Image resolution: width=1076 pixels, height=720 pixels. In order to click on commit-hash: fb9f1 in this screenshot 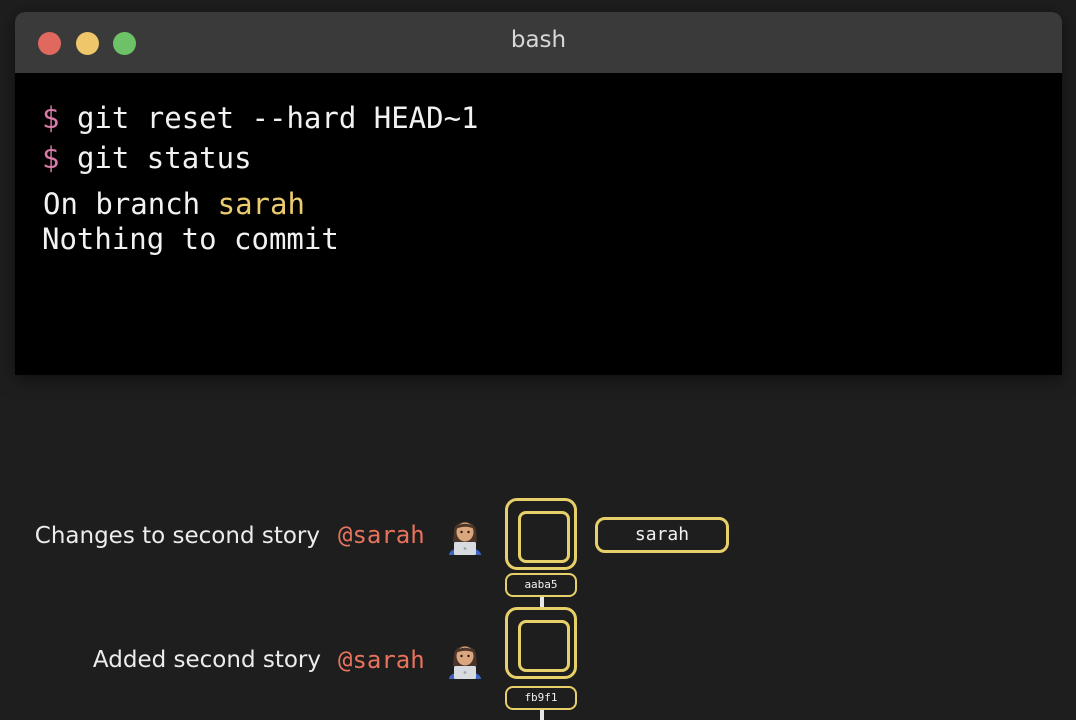, I will do `click(541, 698)`.